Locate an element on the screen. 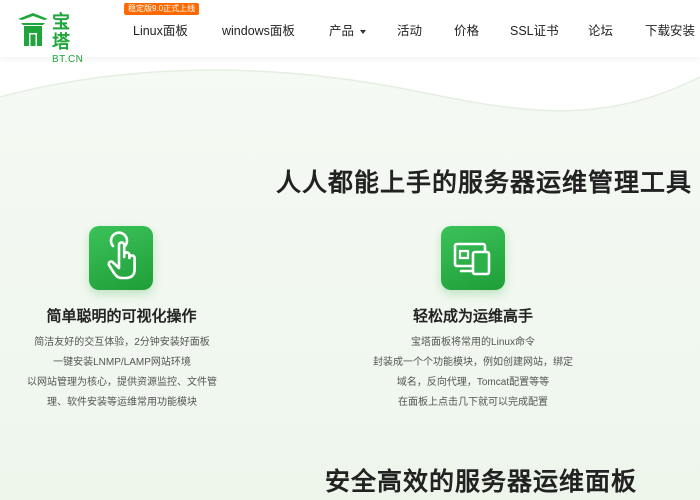  feature-desc-line: 简洁友好的交互体验，2分钟安装好面板 is located at coordinates (122, 342).